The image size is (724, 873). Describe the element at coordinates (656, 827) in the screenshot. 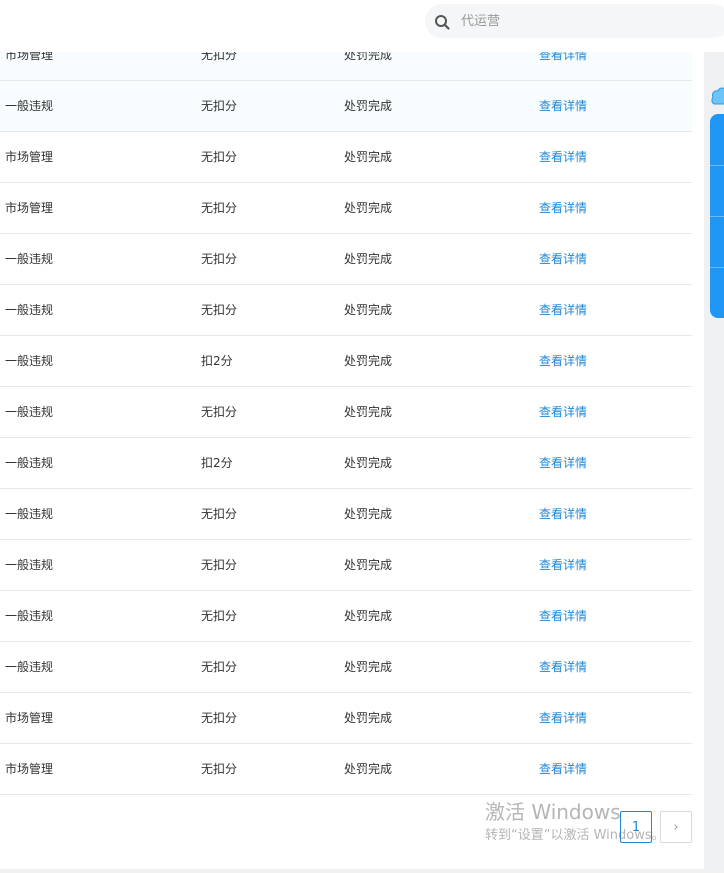

I see `pagination: 1 ›` at that location.